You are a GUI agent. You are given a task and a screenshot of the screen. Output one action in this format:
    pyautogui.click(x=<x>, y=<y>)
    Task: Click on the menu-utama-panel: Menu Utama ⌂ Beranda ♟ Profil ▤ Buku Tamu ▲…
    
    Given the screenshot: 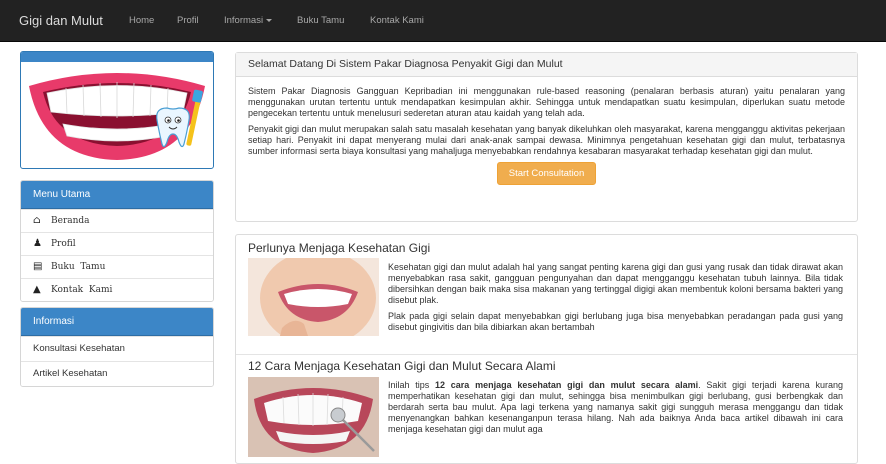 What is the action you would take?
    pyautogui.click(x=117, y=241)
    